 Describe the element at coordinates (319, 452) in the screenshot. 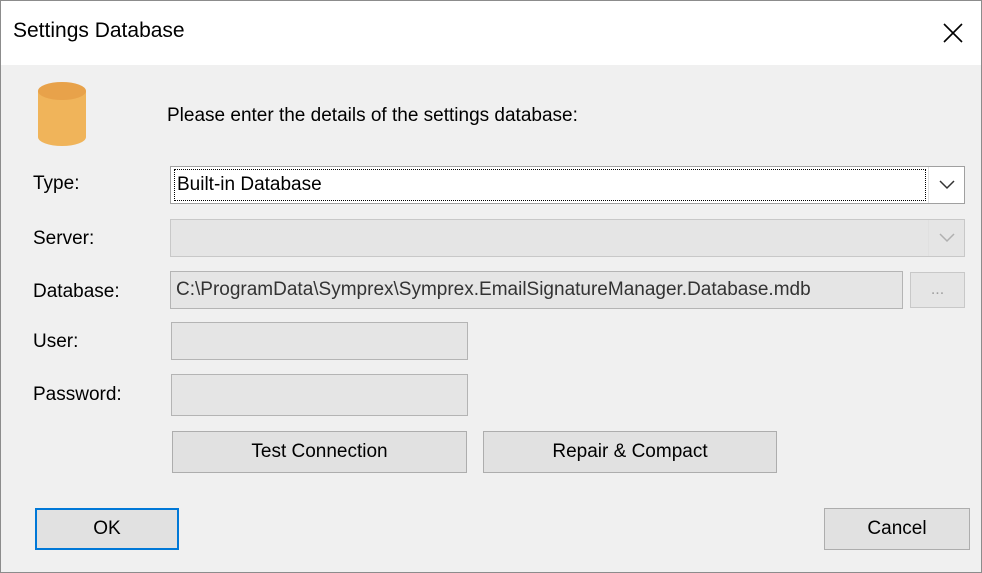

I see `test-connection-button: Test Connection` at that location.